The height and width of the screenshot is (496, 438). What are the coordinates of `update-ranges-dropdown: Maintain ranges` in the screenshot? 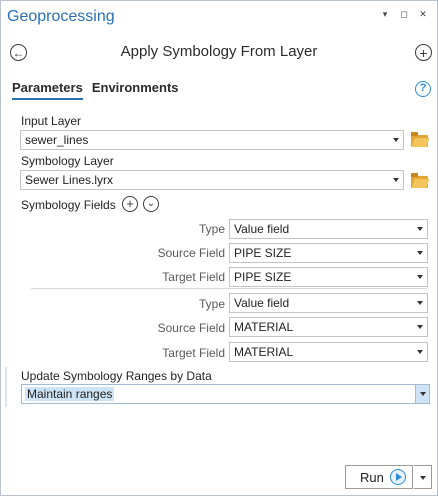 It's located at (225, 394).